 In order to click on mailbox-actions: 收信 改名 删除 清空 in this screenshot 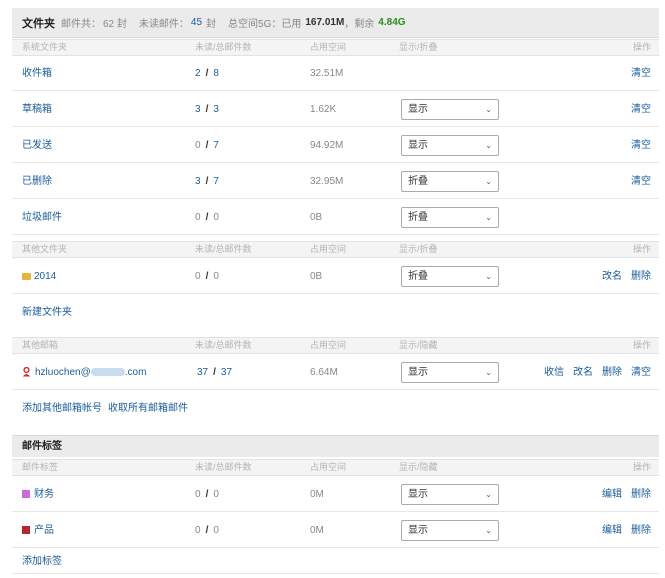, I will do `click(597, 372)`.